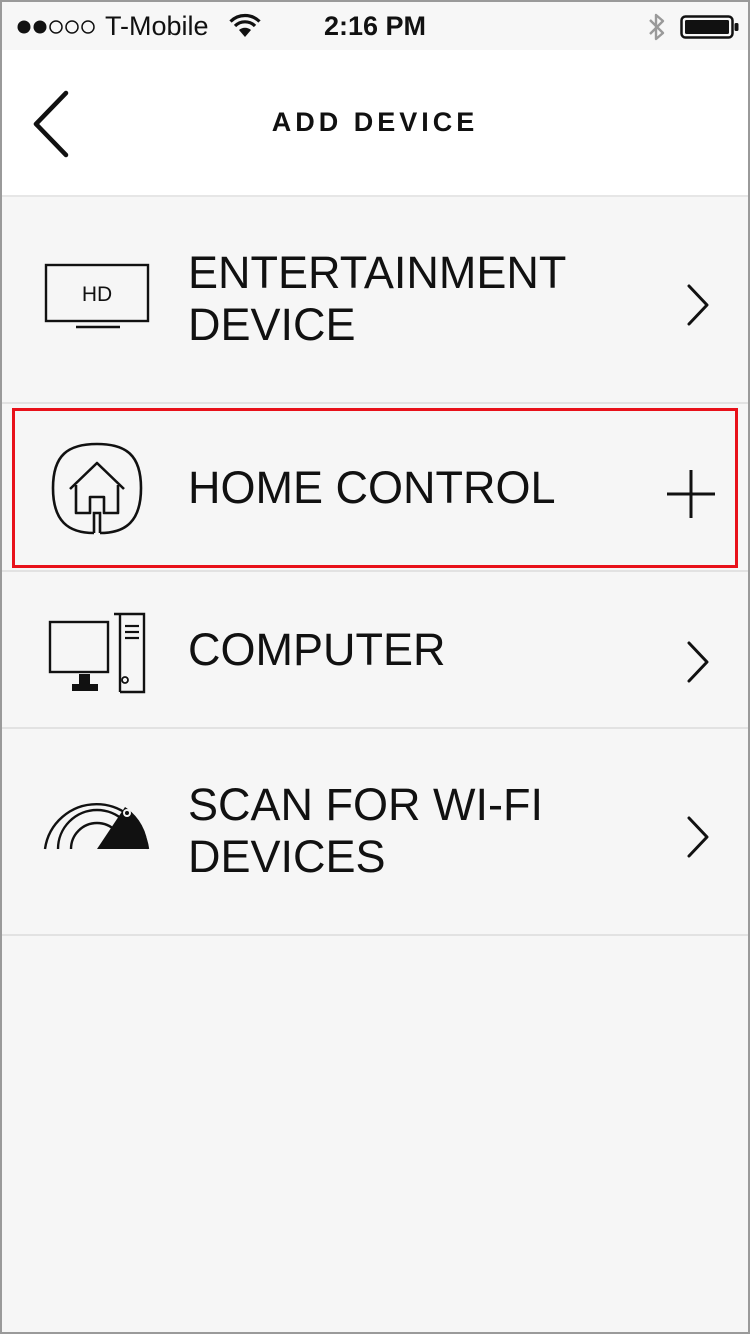 This screenshot has height=1334, width=750. I want to click on home-control-label: HOME CONTROL, so click(372, 487).